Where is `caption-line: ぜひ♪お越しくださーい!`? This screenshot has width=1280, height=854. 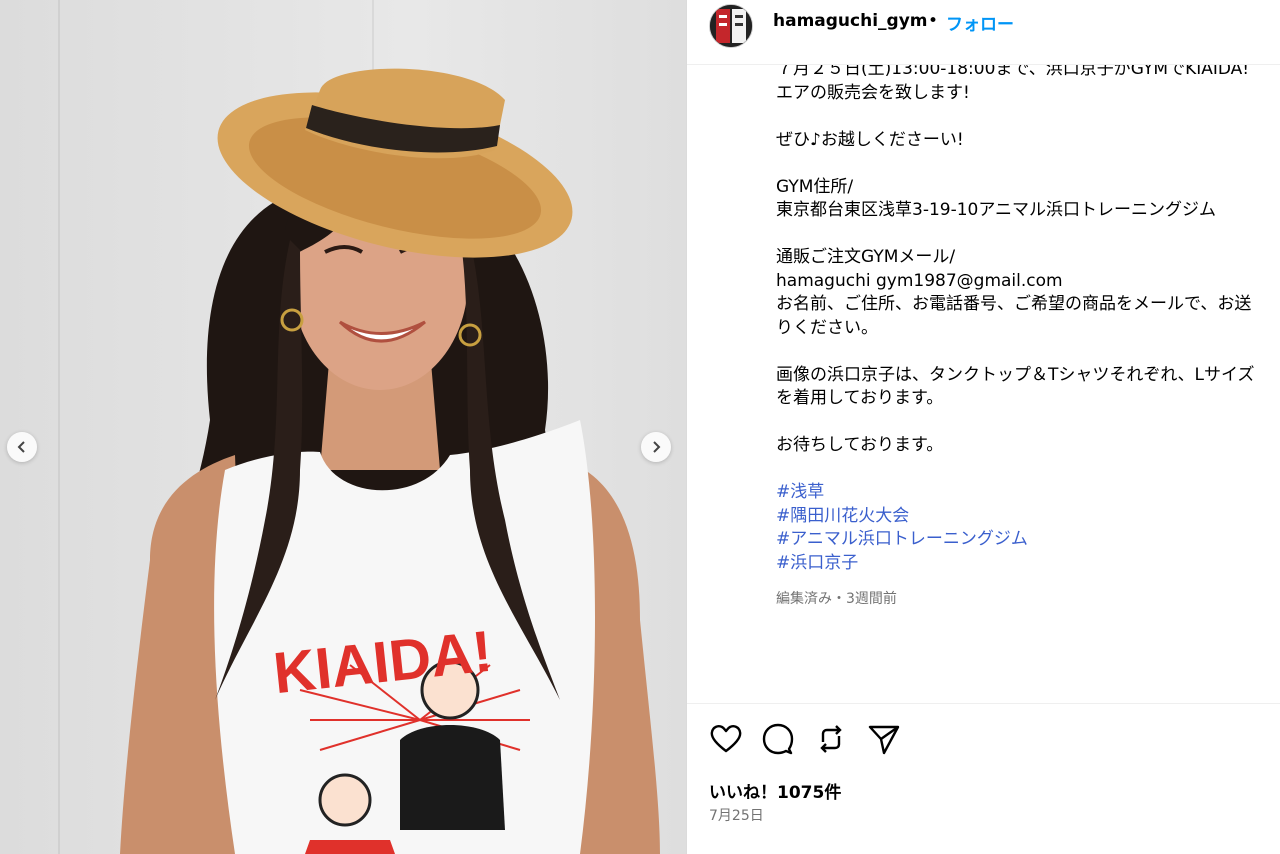 caption-line: ぜひ♪お越しくださーい! is located at coordinates (870, 139).